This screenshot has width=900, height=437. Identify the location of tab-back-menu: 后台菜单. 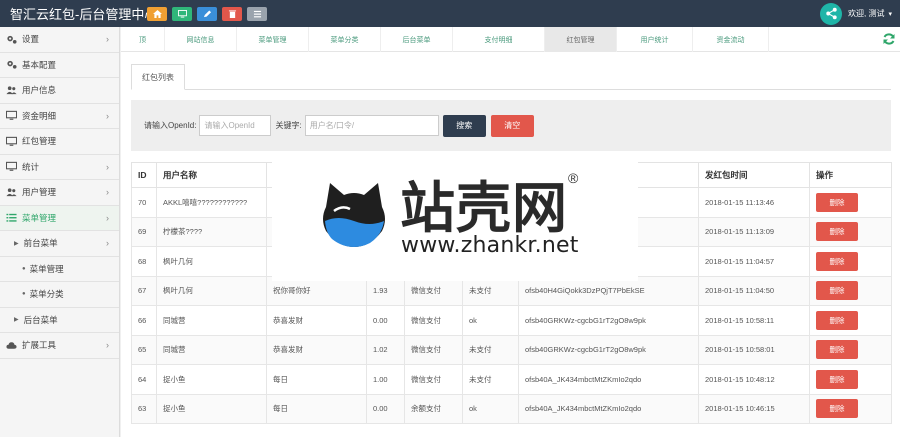
(417, 39).